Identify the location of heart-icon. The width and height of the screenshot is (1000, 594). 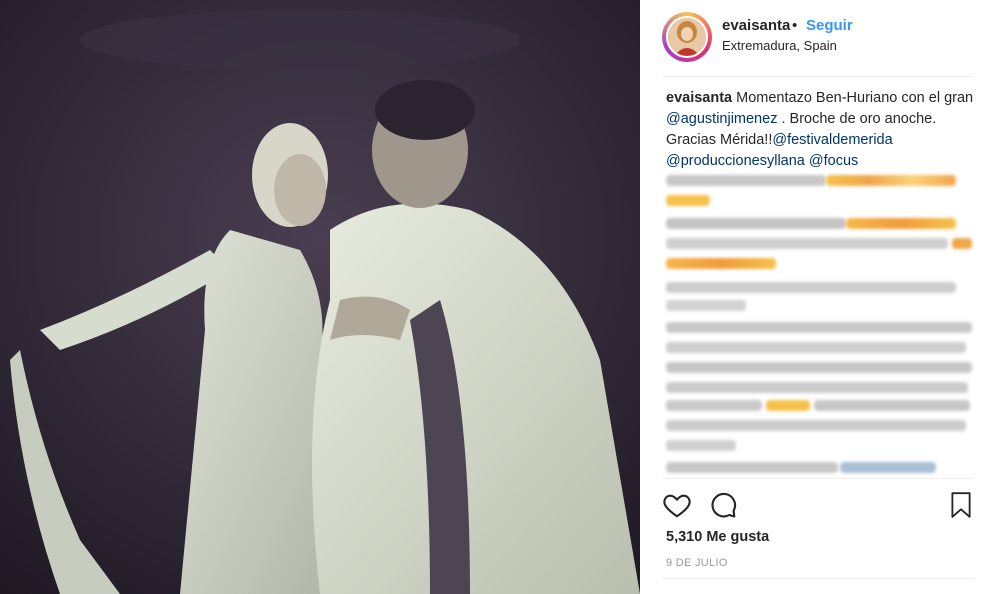
(677, 507).